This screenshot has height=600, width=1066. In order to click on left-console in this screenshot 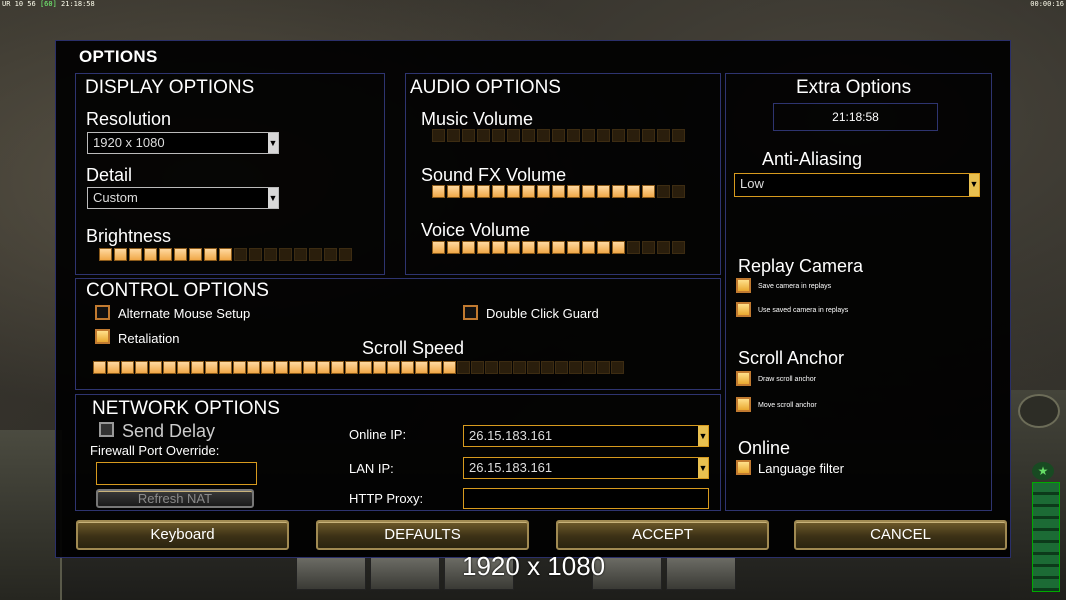, I will do `click(31, 515)`.